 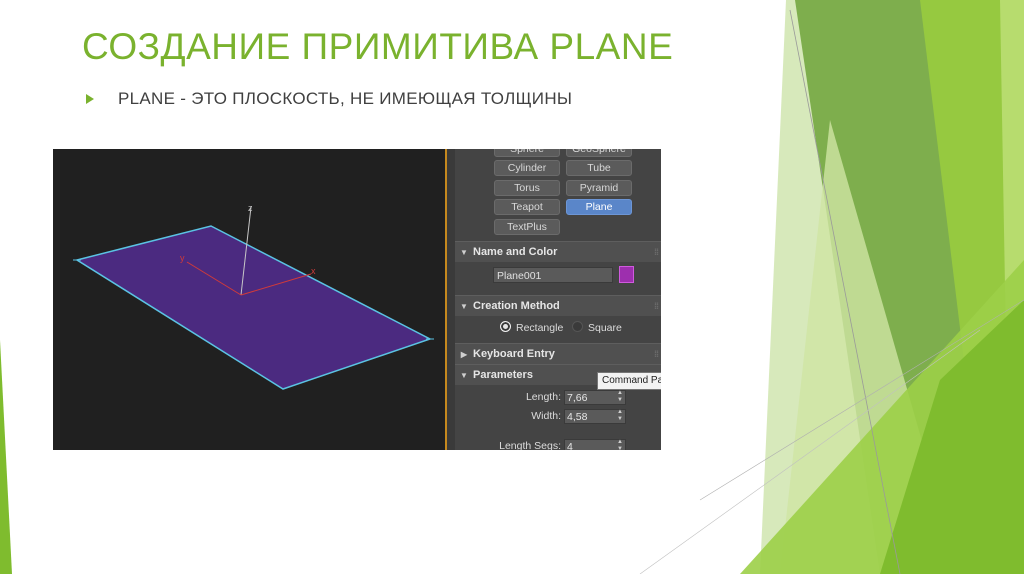 I want to click on geosphere-button: GeoSphere, so click(x=599, y=153).